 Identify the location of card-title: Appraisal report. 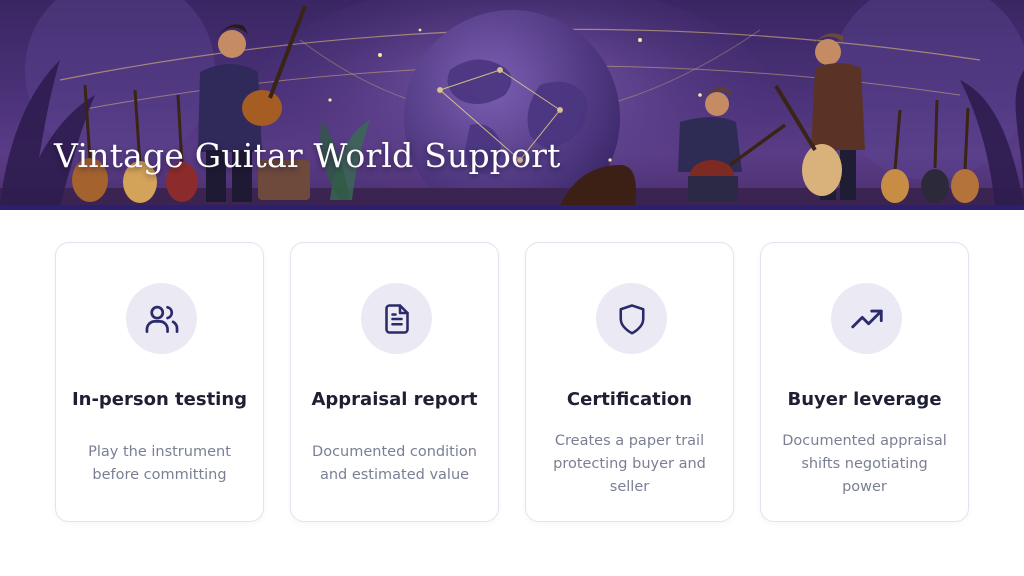
(394, 399).